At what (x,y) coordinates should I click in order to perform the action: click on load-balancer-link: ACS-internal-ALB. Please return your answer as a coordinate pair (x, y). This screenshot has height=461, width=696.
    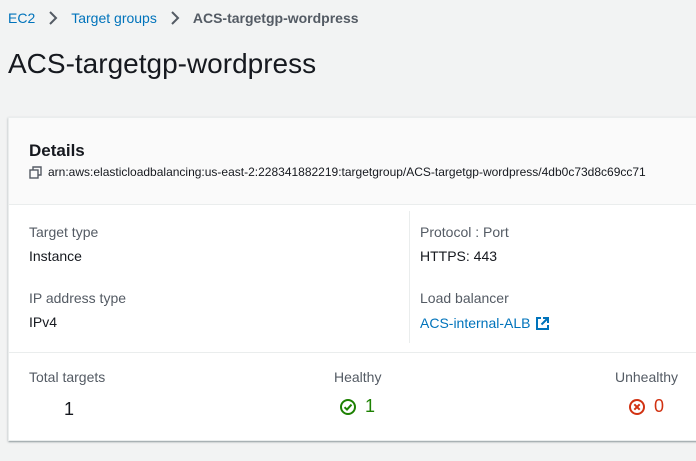
    Looking at the image, I should click on (485, 323).